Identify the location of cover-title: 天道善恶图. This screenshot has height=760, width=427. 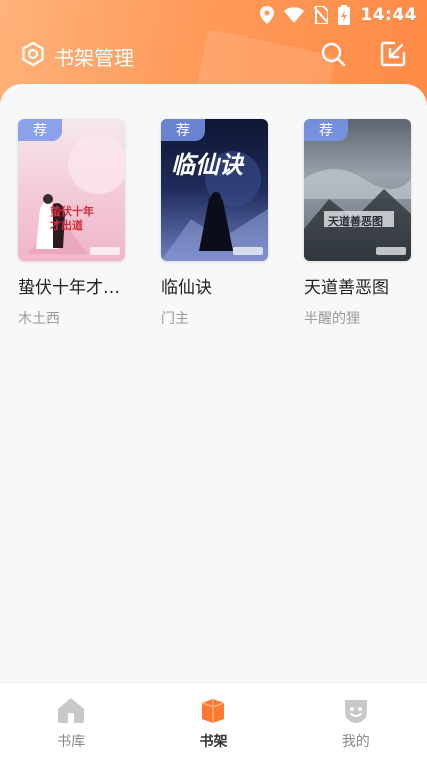
(355, 221).